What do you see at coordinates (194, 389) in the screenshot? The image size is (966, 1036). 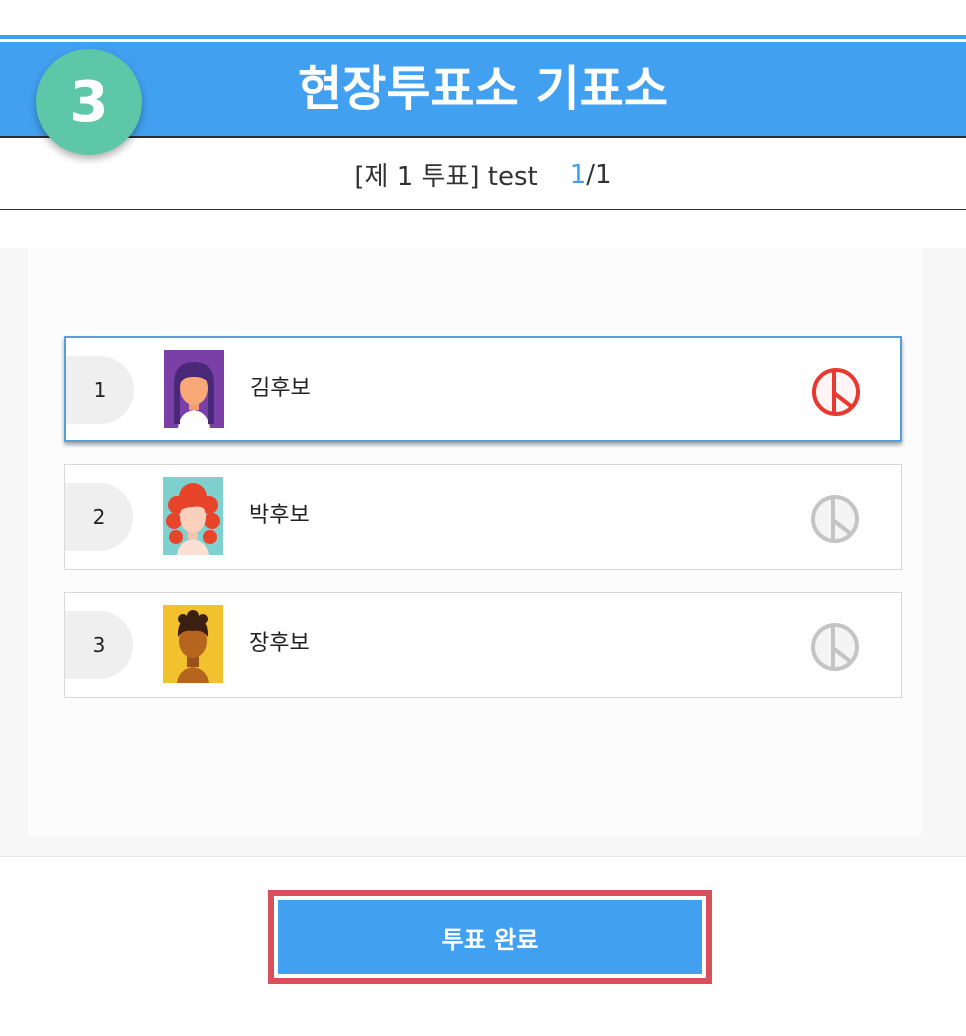 I see `woman-purple-hair-avatar` at bounding box center [194, 389].